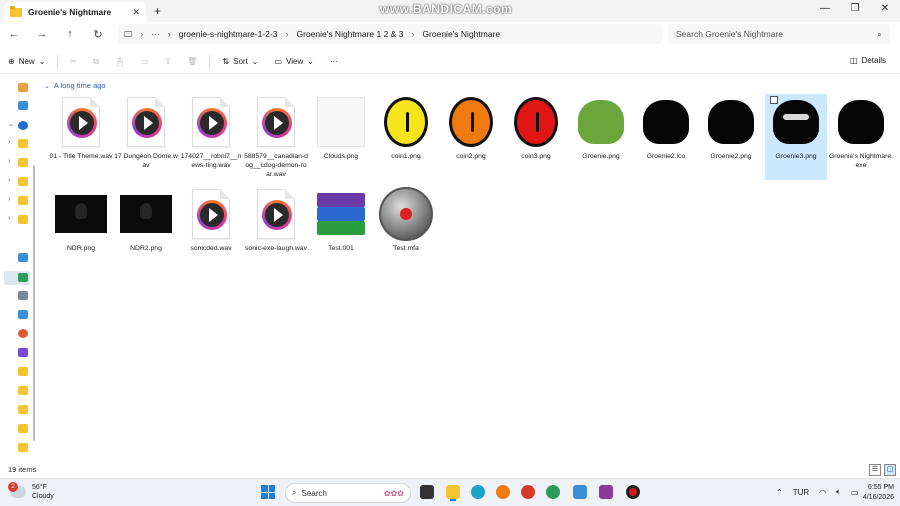 Image resolution: width=900 pixels, height=506 pixels. What do you see at coordinates (875, 470) in the screenshot?
I see `details-view-icon: ☰` at bounding box center [875, 470].